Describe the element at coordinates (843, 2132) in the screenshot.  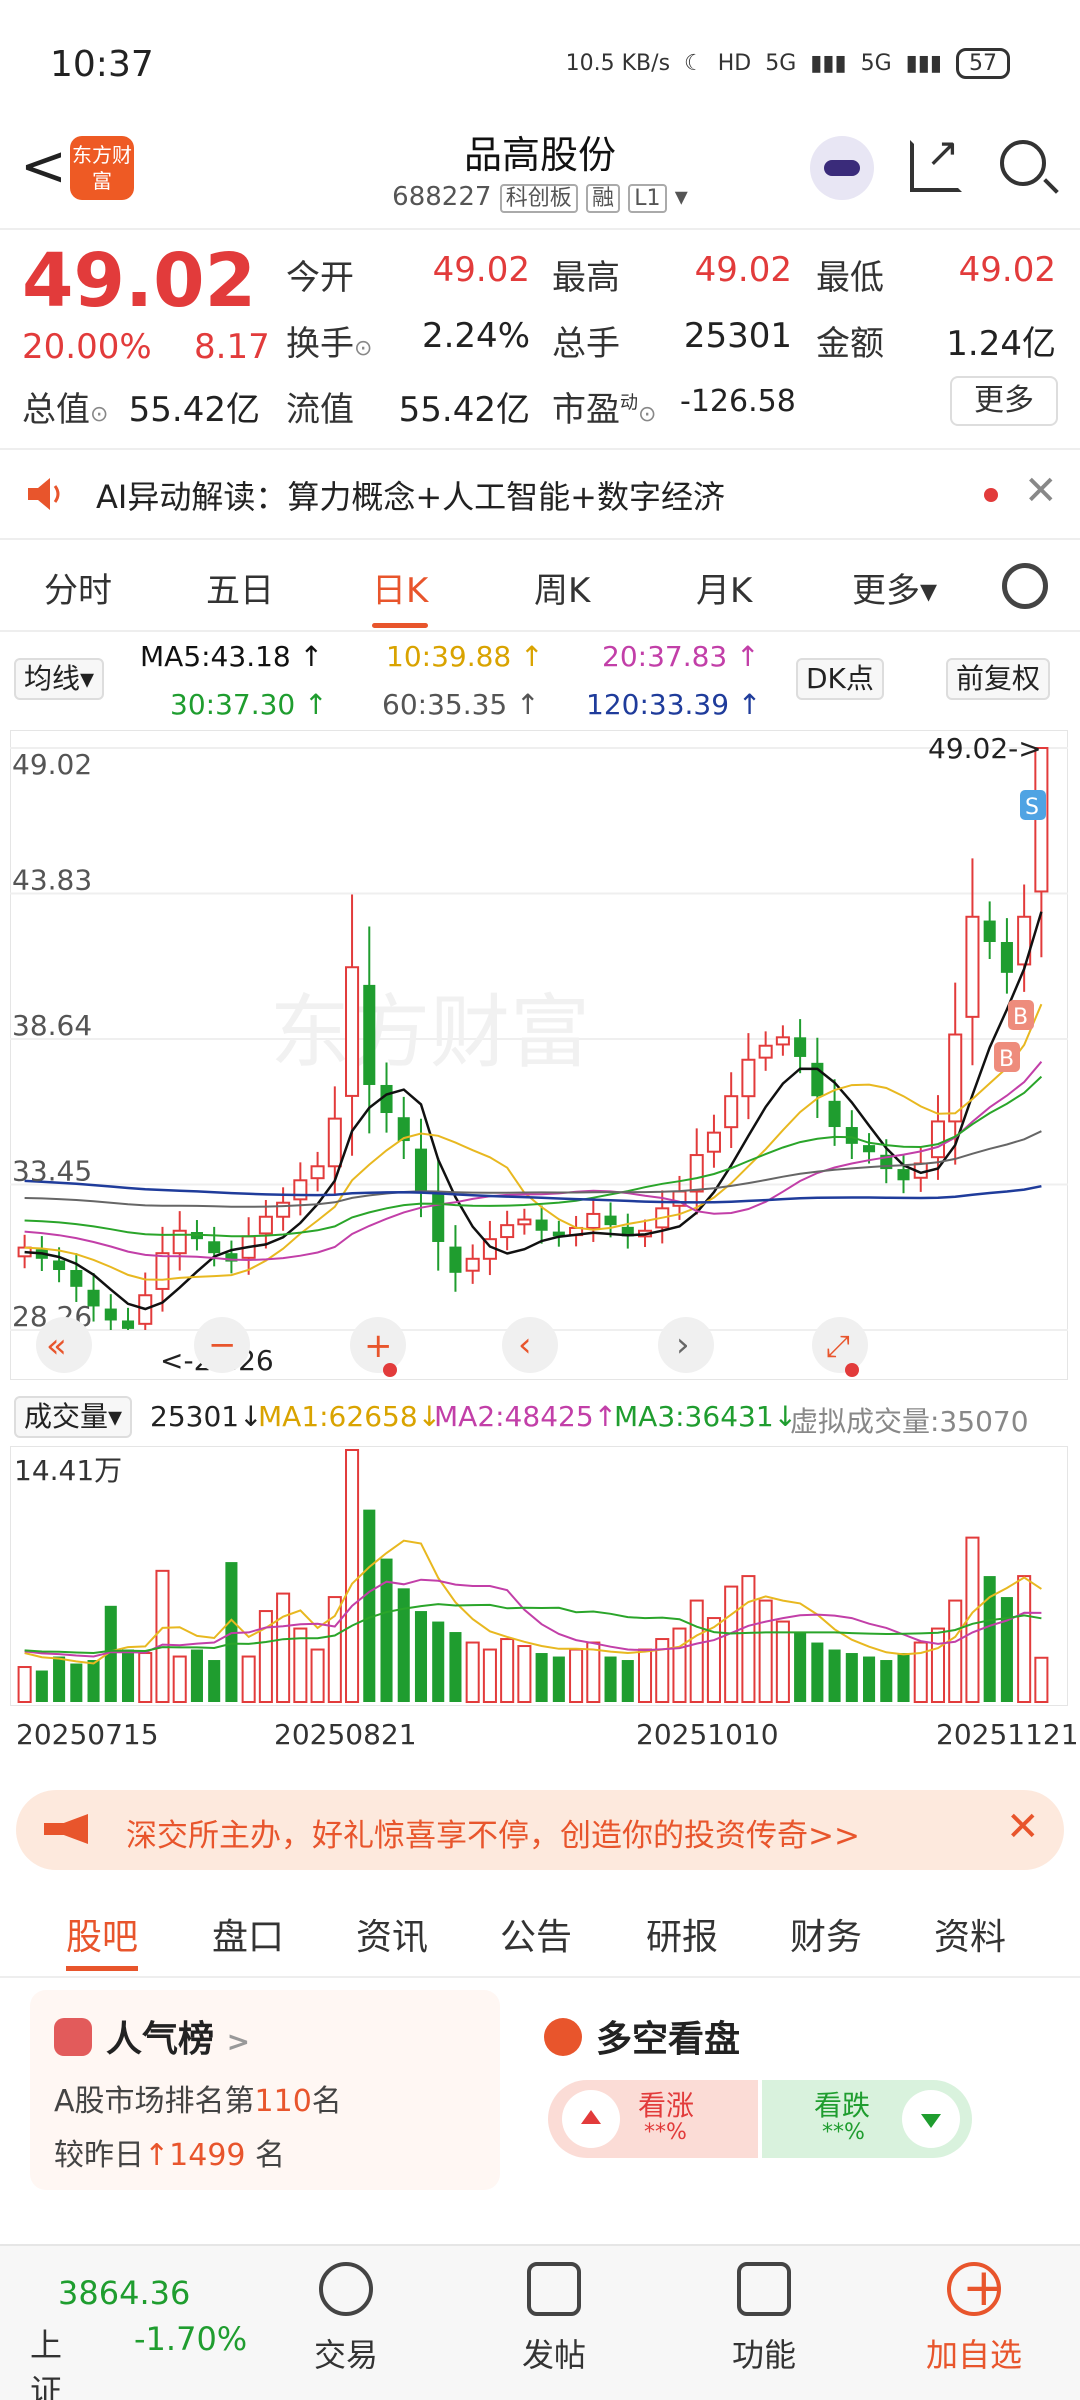
I see `bear-pct: **%` at that location.